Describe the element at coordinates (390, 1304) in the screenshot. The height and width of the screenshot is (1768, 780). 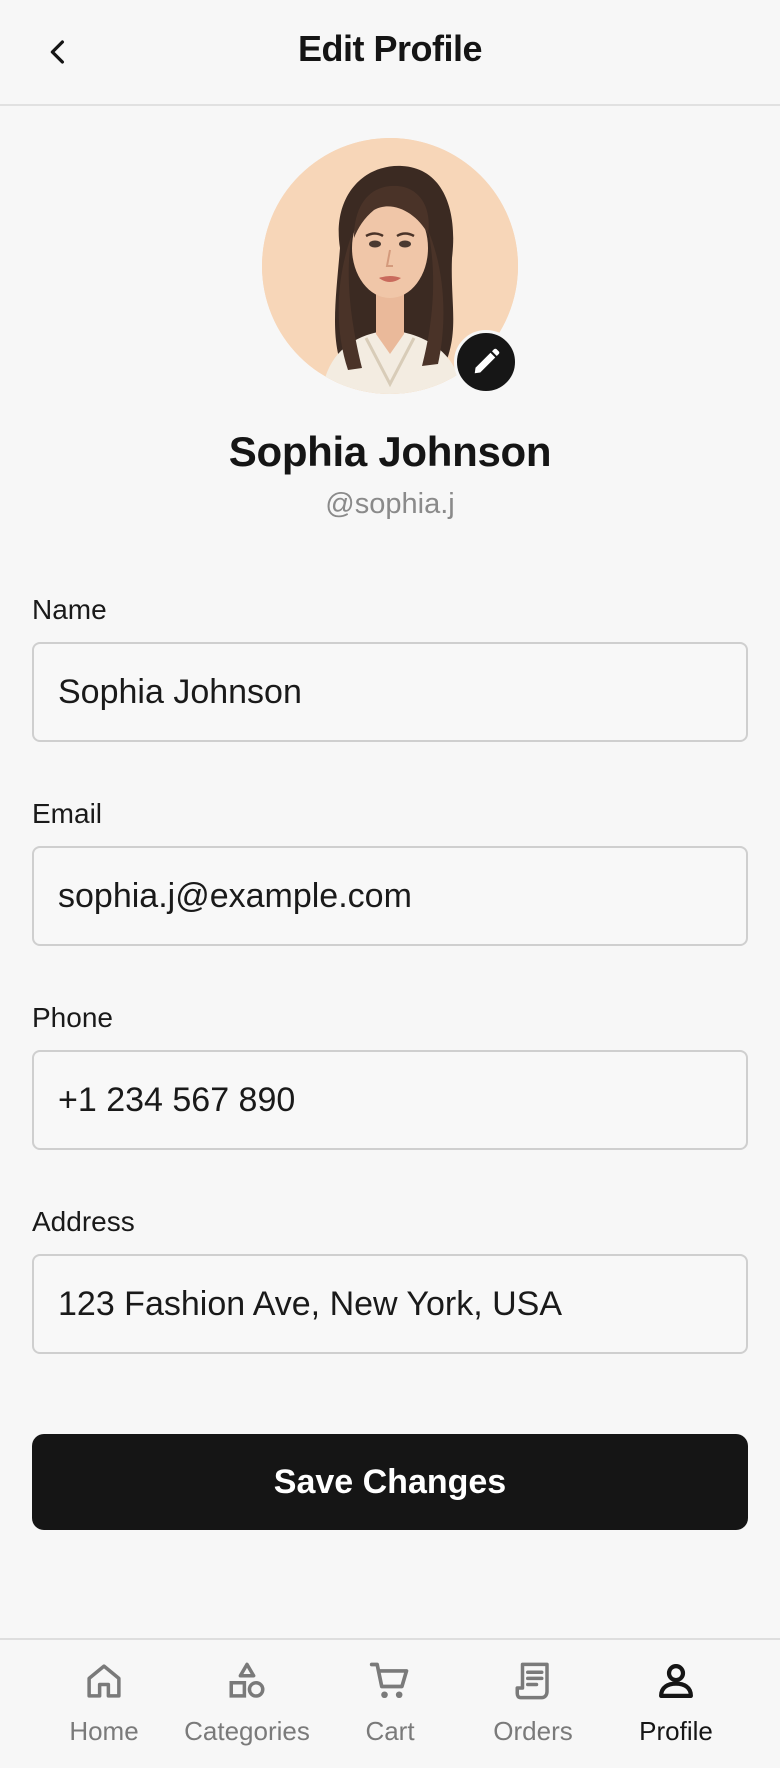
I see `address-field` at that location.